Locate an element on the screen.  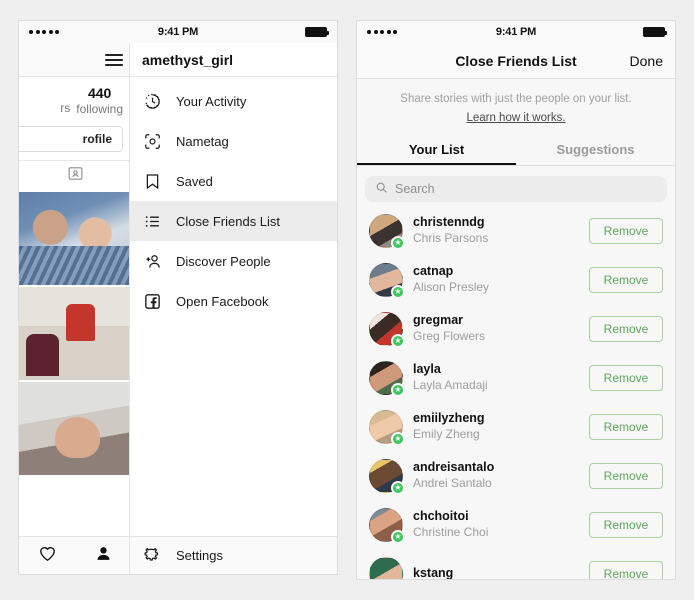
edit-profile-button: rofile is located at coordinates (71, 139).